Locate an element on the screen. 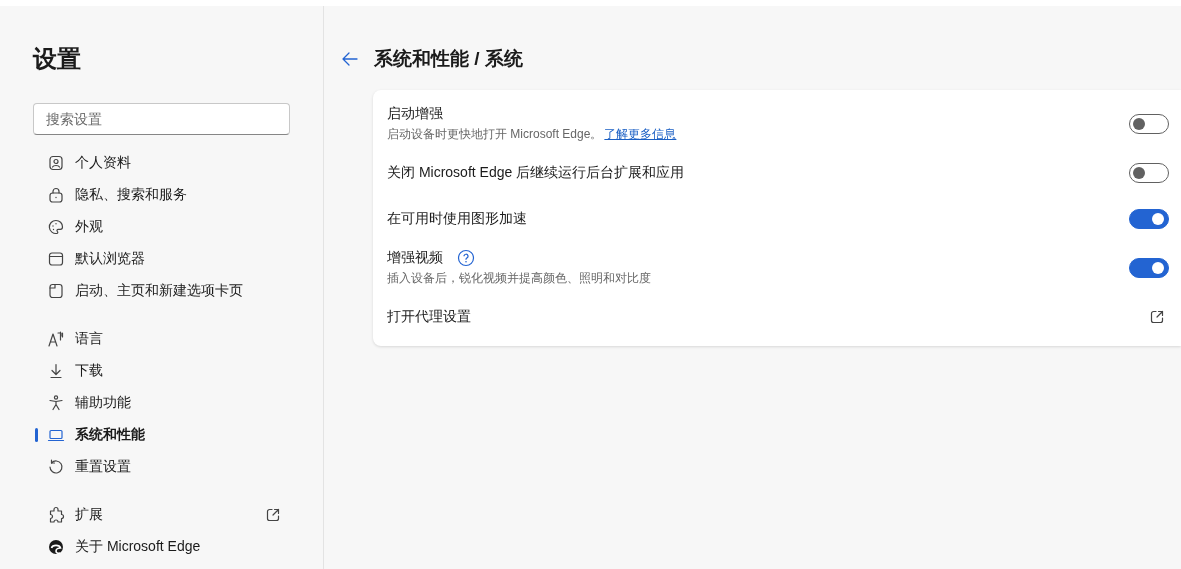 Image resolution: width=1181 pixels, height=569 pixels. palette-icon is located at coordinates (56, 227).